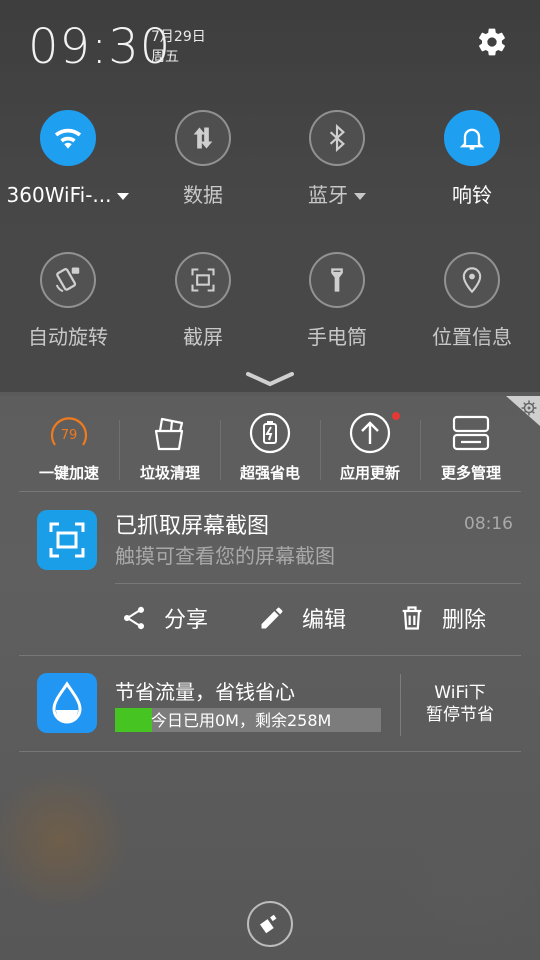  I want to click on toggle-label-data: 数据, so click(203, 195).